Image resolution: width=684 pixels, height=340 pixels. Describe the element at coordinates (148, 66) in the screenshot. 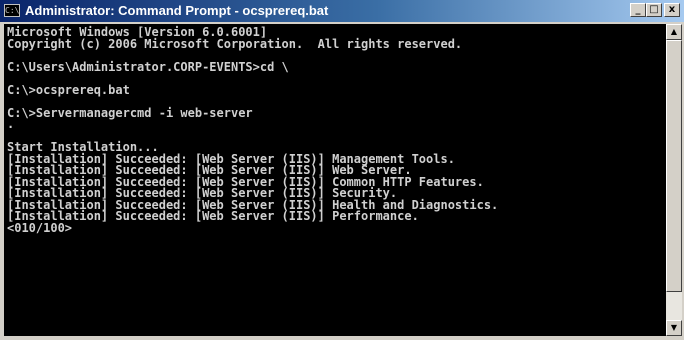

I see `console-line: C:\Users\Administrator.CORP-EVENTS>cd \` at that location.